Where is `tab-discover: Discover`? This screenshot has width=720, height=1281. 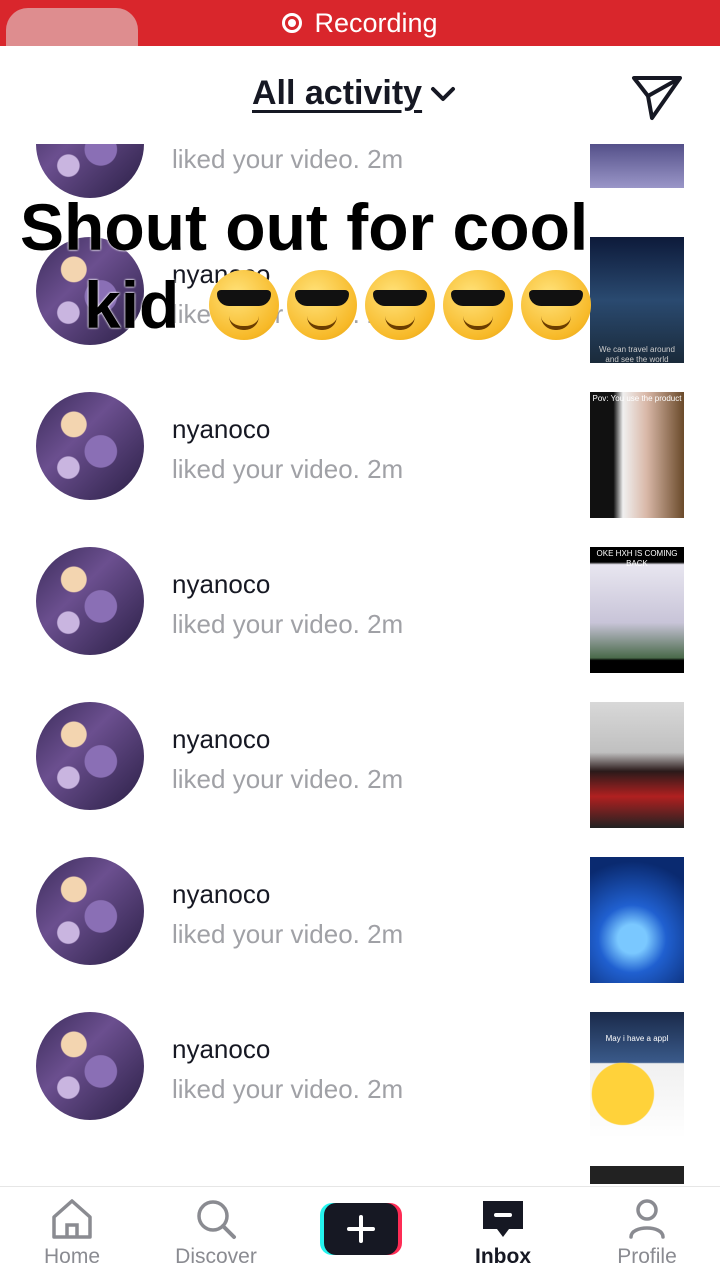 tab-discover: Discover is located at coordinates (216, 1233).